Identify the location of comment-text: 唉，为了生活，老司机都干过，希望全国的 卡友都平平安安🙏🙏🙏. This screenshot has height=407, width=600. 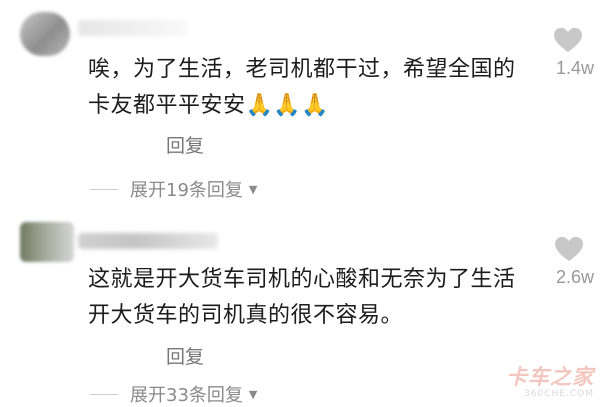
(302, 87).